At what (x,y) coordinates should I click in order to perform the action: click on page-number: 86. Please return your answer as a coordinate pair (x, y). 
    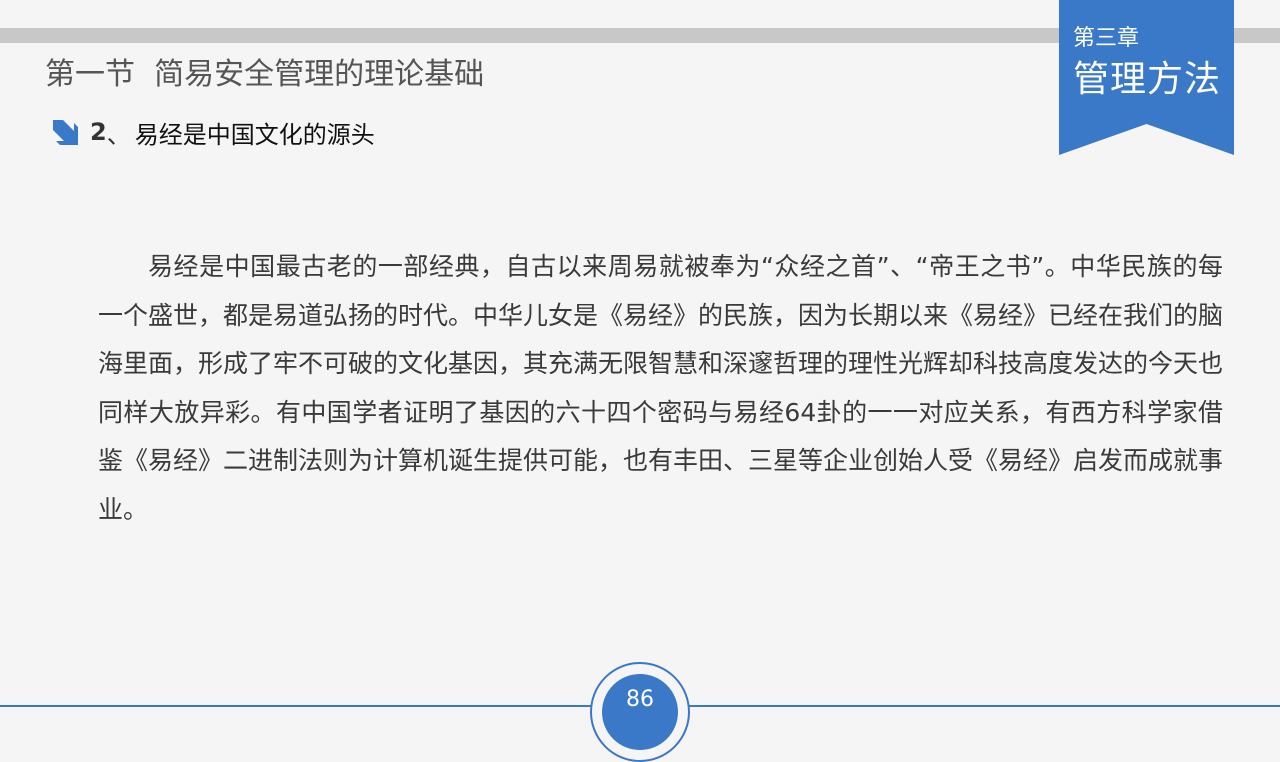
    Looking at the image, I should click on (640, 699).